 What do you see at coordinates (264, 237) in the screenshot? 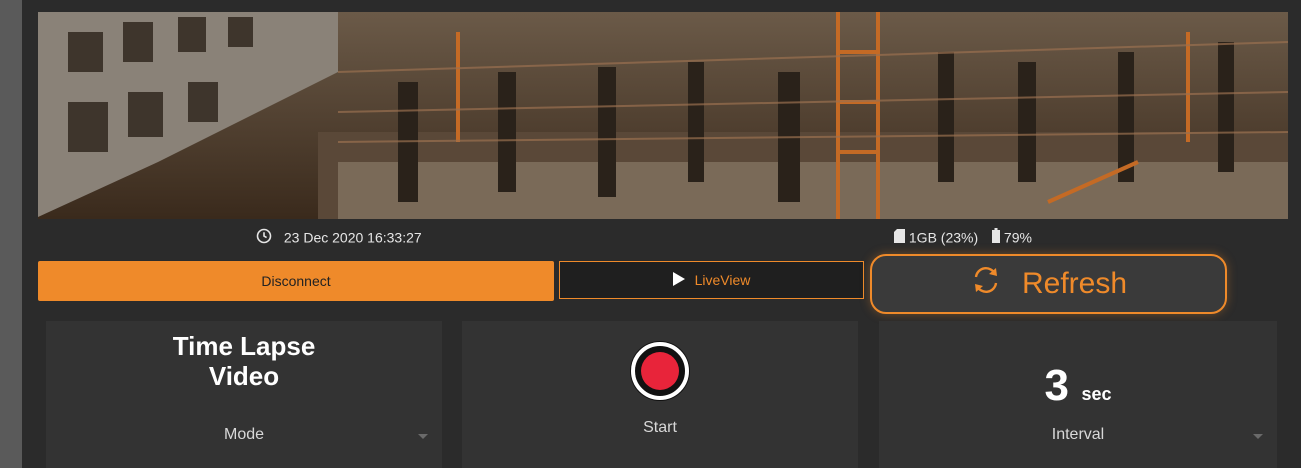
I see `clock-icon` at bounding box center [264, 237].